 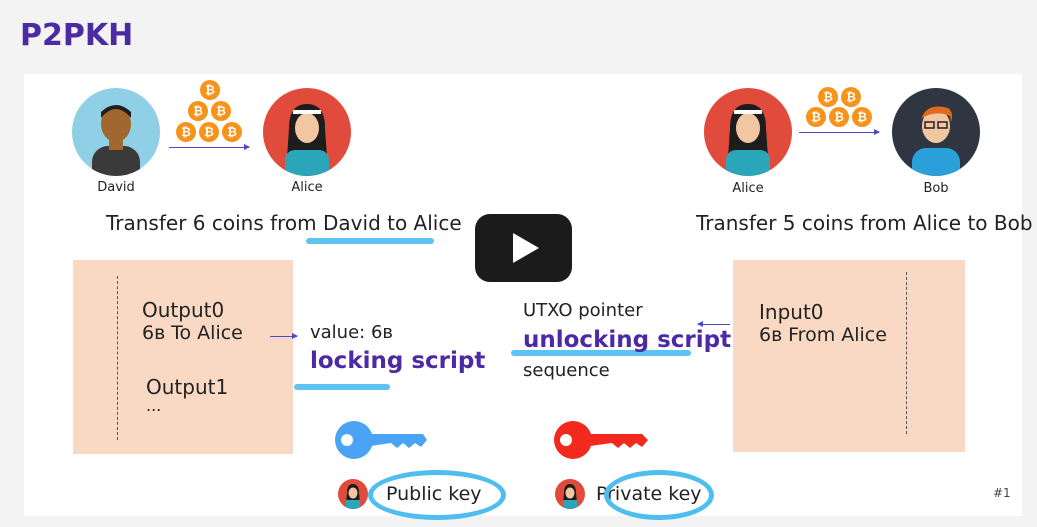 I want to click on sequence: sequence, so click(x=566, y=370).